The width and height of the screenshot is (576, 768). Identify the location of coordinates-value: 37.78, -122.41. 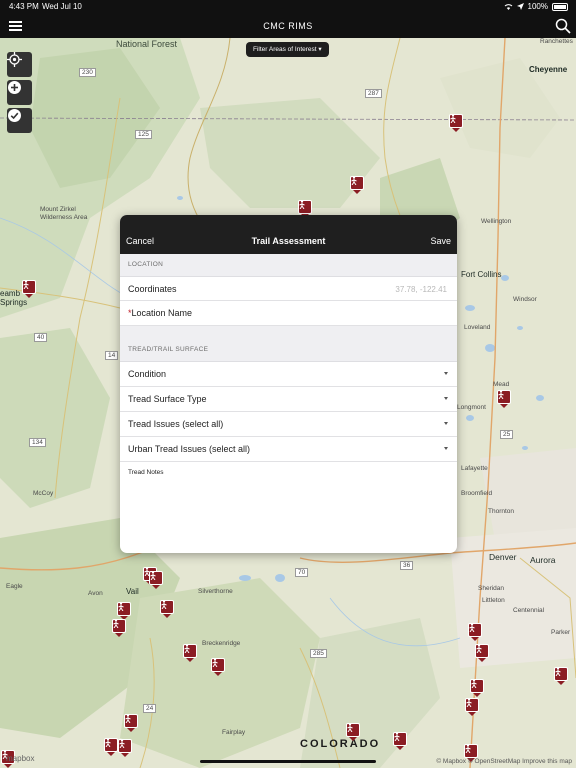
(421, 289).